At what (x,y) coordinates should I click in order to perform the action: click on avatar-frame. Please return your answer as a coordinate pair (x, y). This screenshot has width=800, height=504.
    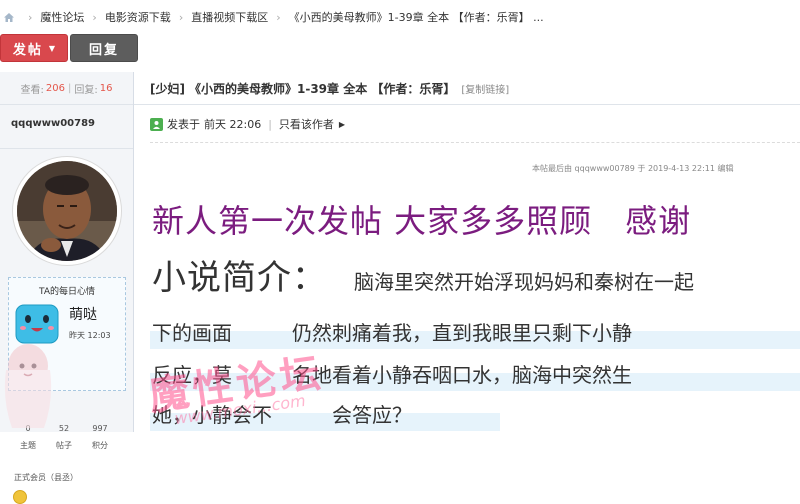
    Looking at the image, I should click on (67, 211).